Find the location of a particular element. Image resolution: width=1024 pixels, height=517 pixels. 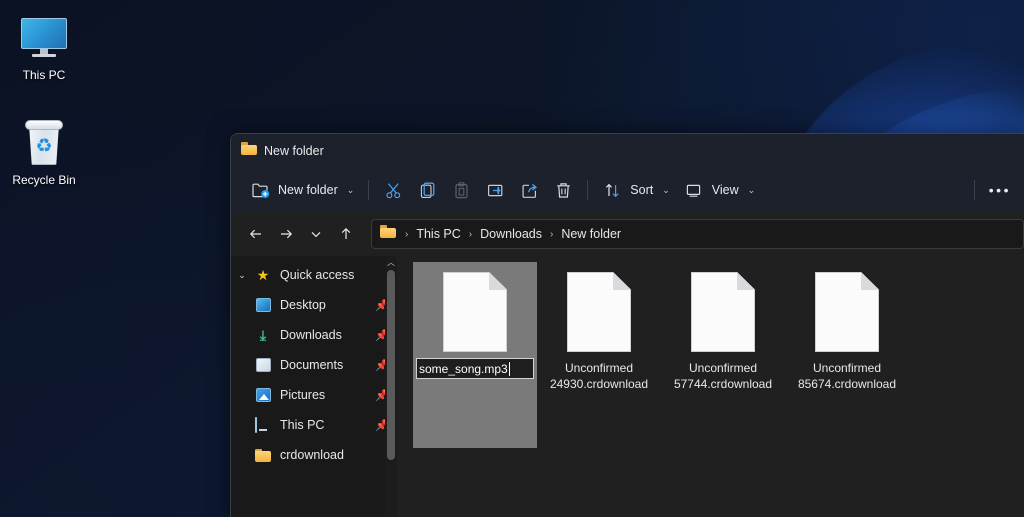

sort-label: Sort is located at coordinates (642, 190).